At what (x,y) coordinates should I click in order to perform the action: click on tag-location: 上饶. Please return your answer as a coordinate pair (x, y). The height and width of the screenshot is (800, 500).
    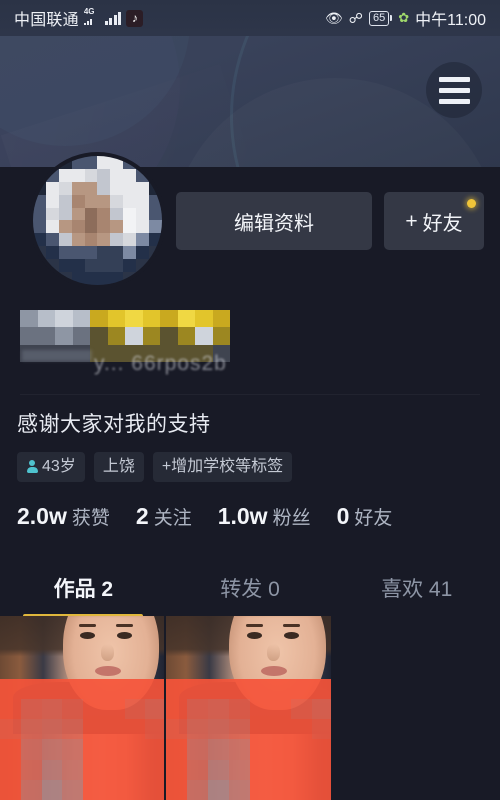
    Looking at the image, I should click on (118, 467).